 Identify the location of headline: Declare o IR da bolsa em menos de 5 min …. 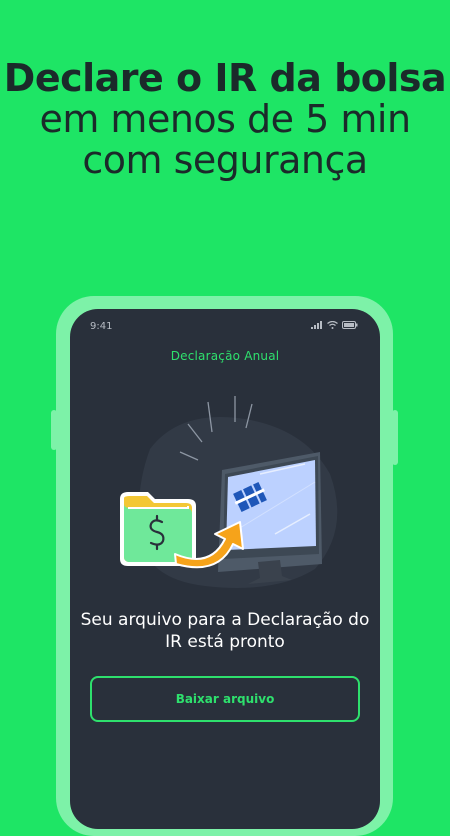
(225, 119).